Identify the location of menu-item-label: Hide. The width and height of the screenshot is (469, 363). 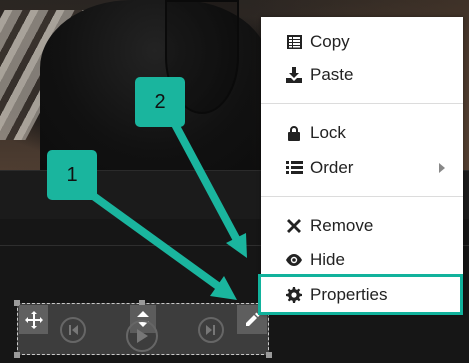
(327, 259).